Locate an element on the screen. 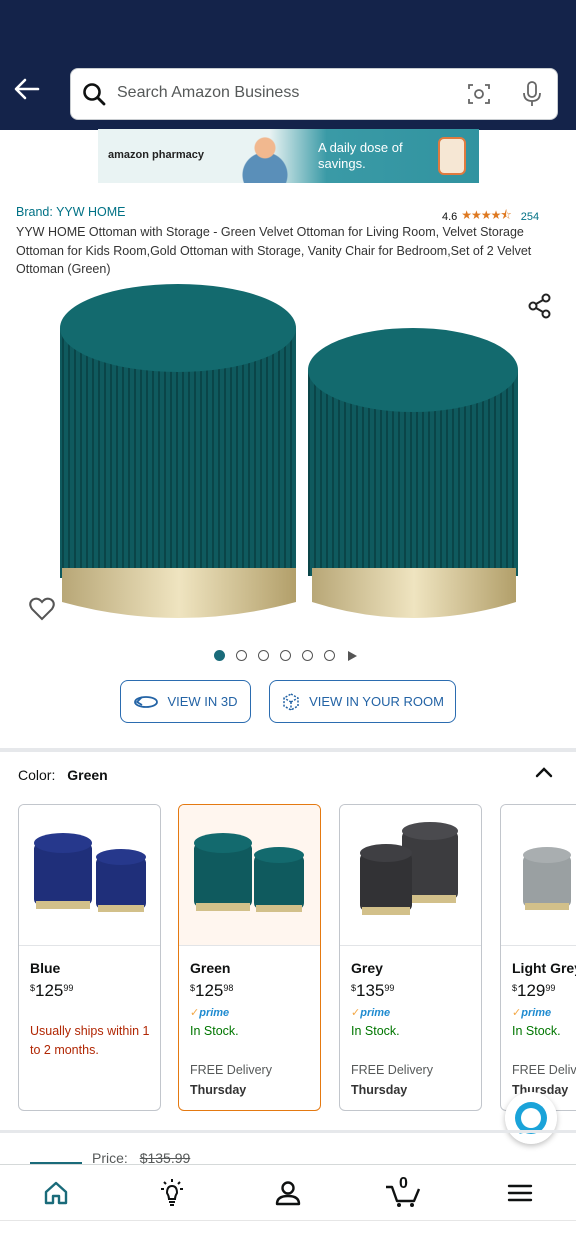 This screenshot has height=1248, width=576. color-selector-header: Color: Green is located at coordinates (63, 775).